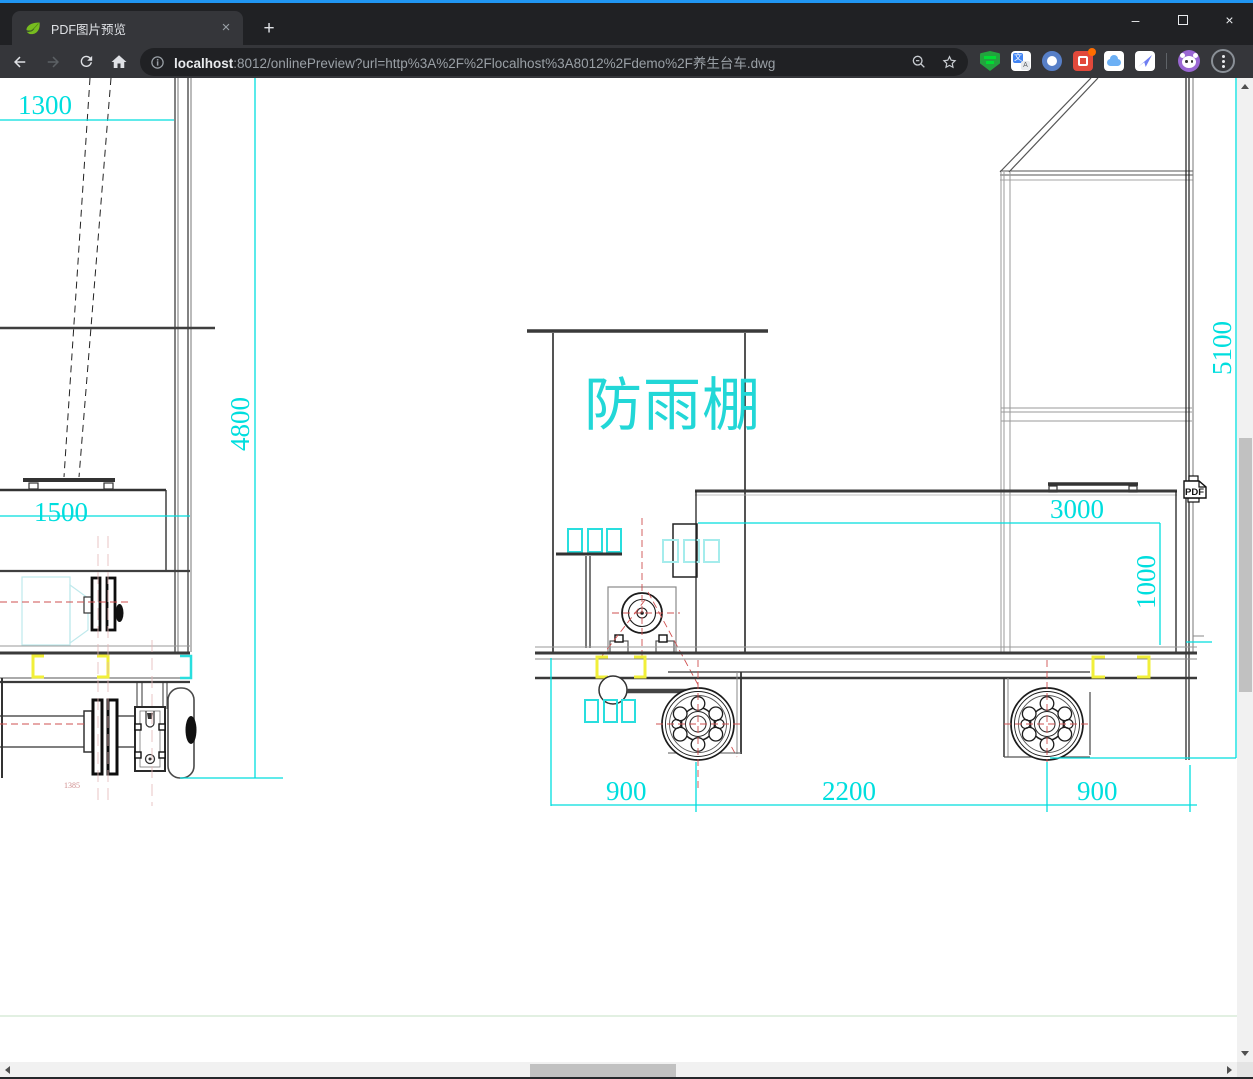  Describe the element at coordinates (1229, 1070) in the screenshot. I see `scroll-right-button` at that location.